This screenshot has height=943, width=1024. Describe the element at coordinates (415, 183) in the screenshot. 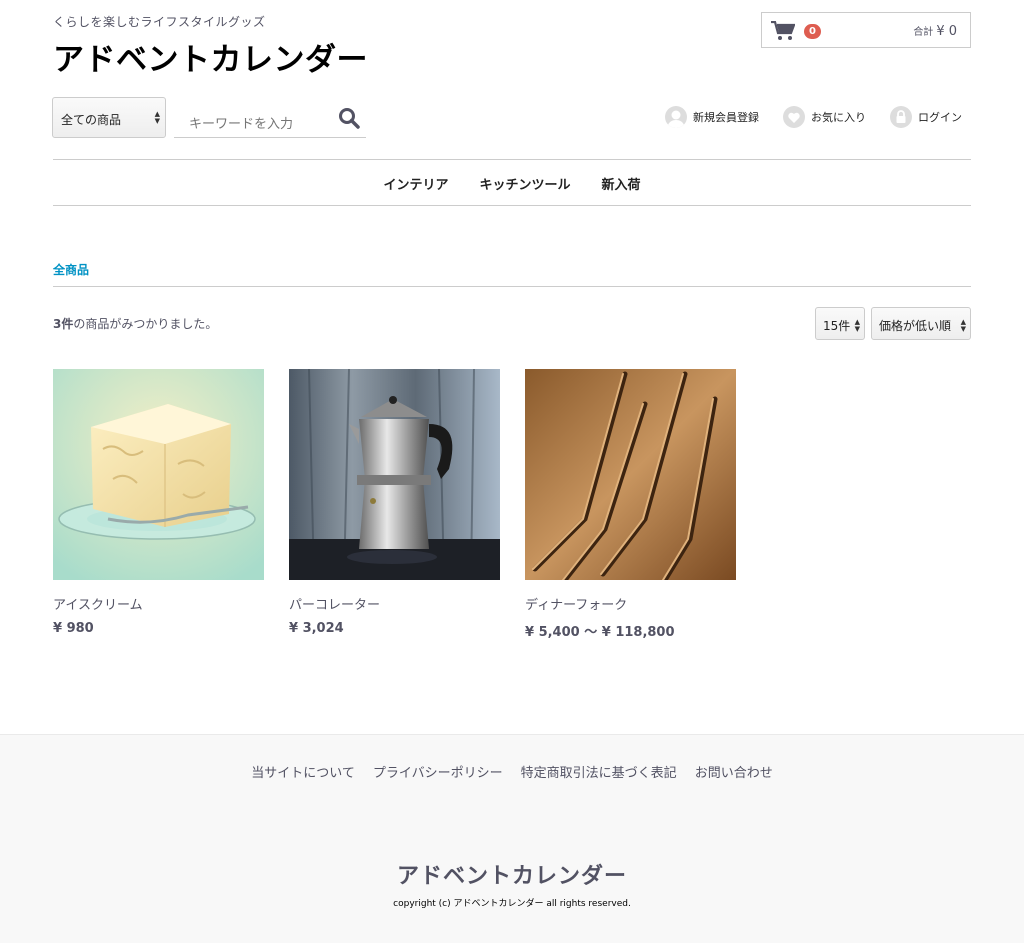

I see `gnav-item-interior: インテリア` at that location.